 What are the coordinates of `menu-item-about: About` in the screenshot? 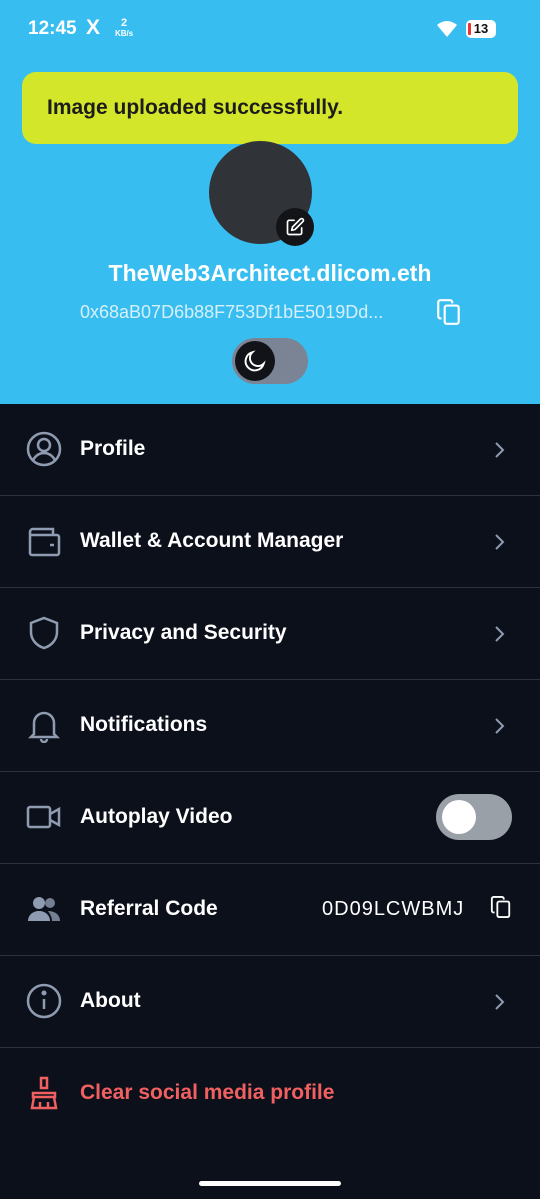 It's located at (270, 1002).